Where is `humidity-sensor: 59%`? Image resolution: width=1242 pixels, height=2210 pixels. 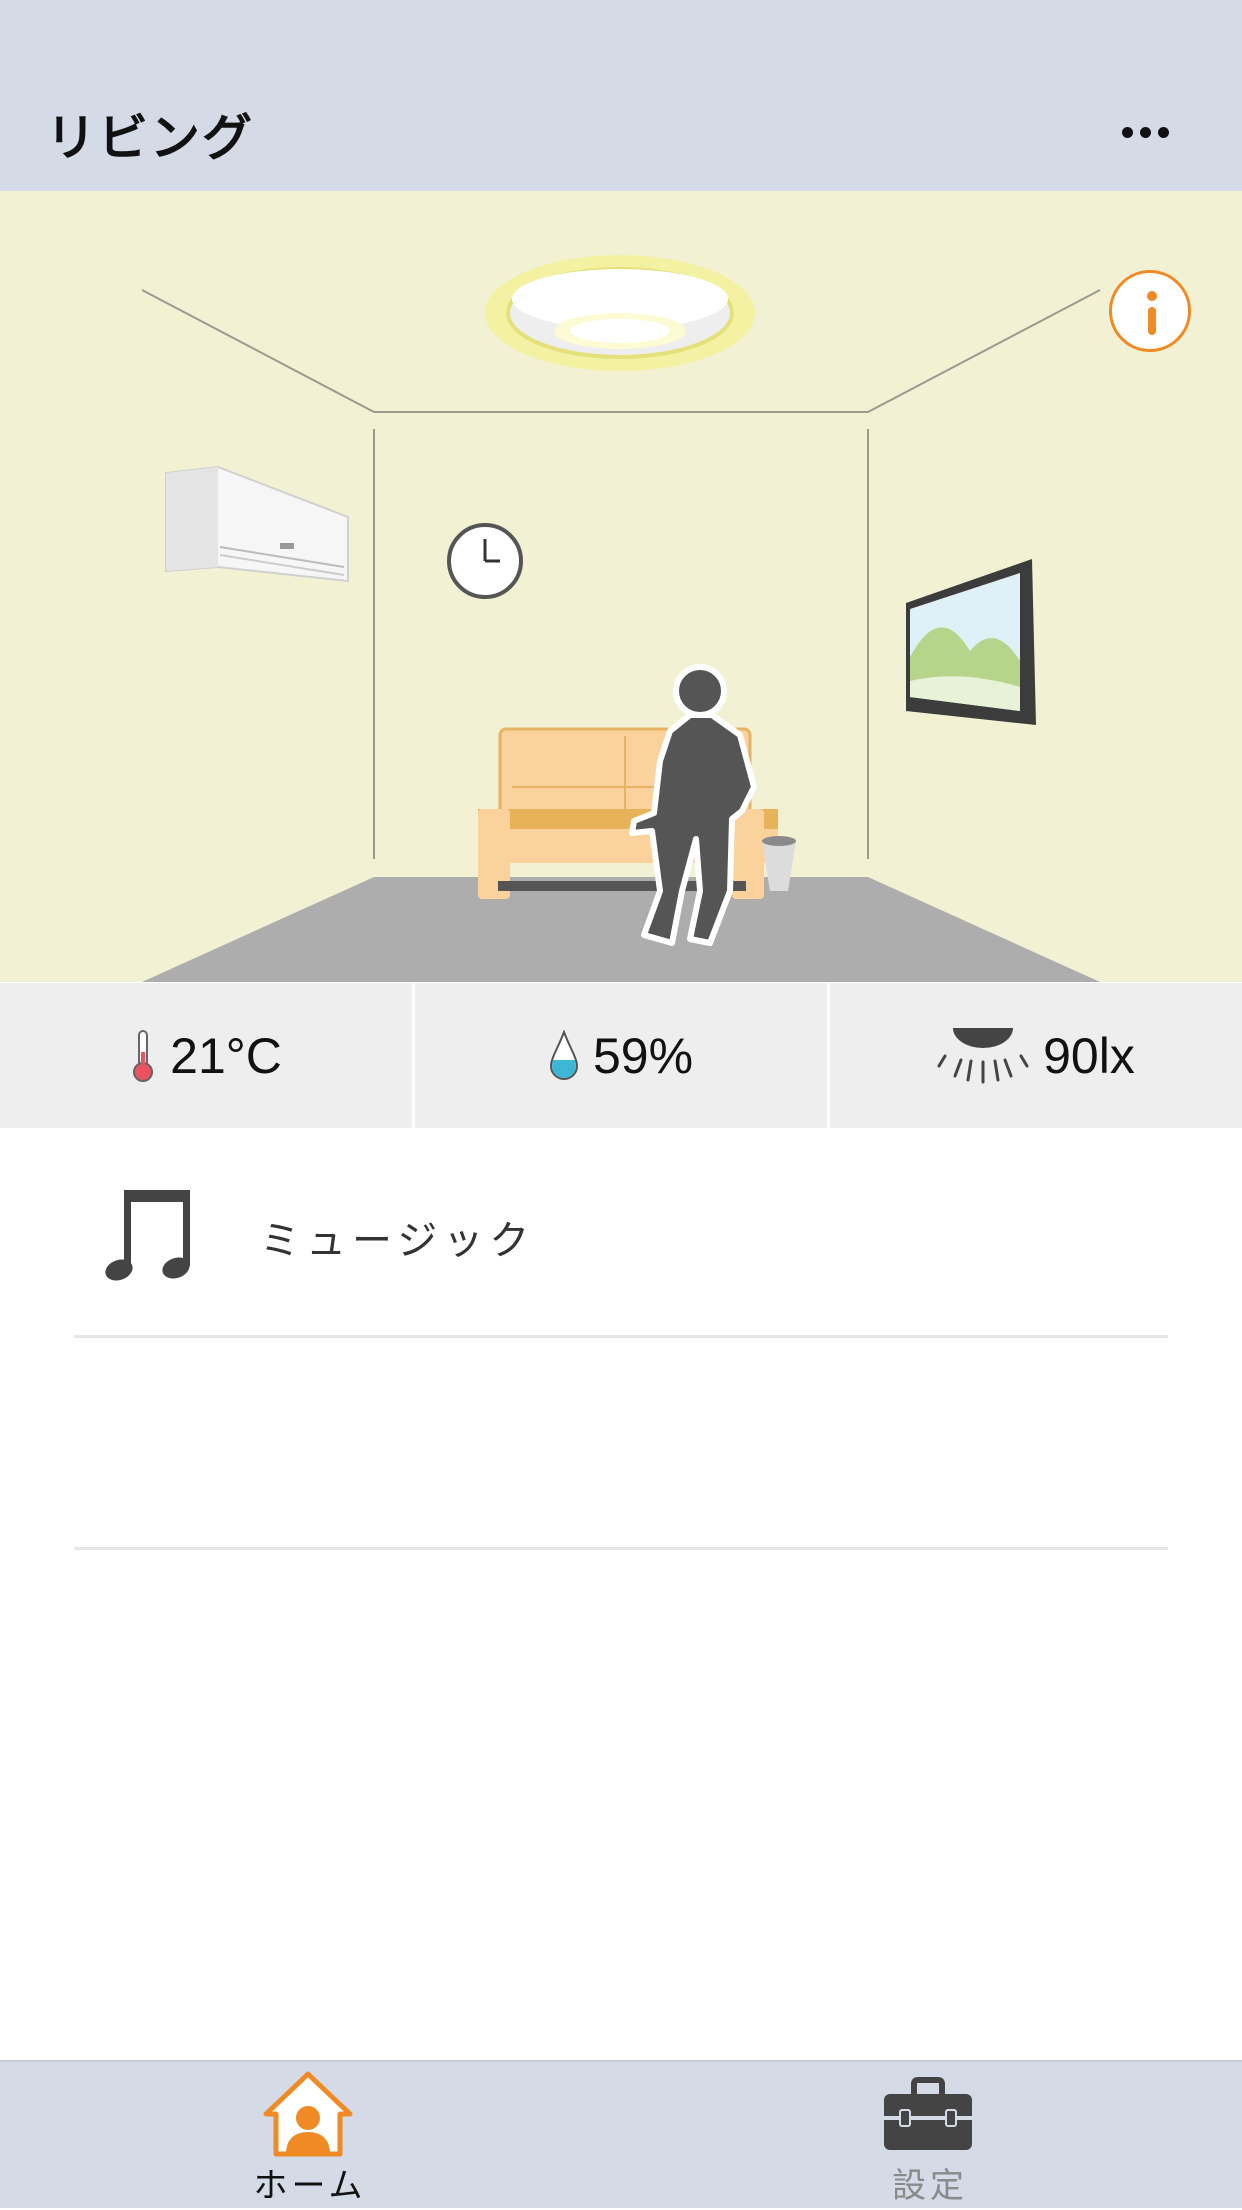 humidity-sensor: 59% is located at coordinates (622, 1055).